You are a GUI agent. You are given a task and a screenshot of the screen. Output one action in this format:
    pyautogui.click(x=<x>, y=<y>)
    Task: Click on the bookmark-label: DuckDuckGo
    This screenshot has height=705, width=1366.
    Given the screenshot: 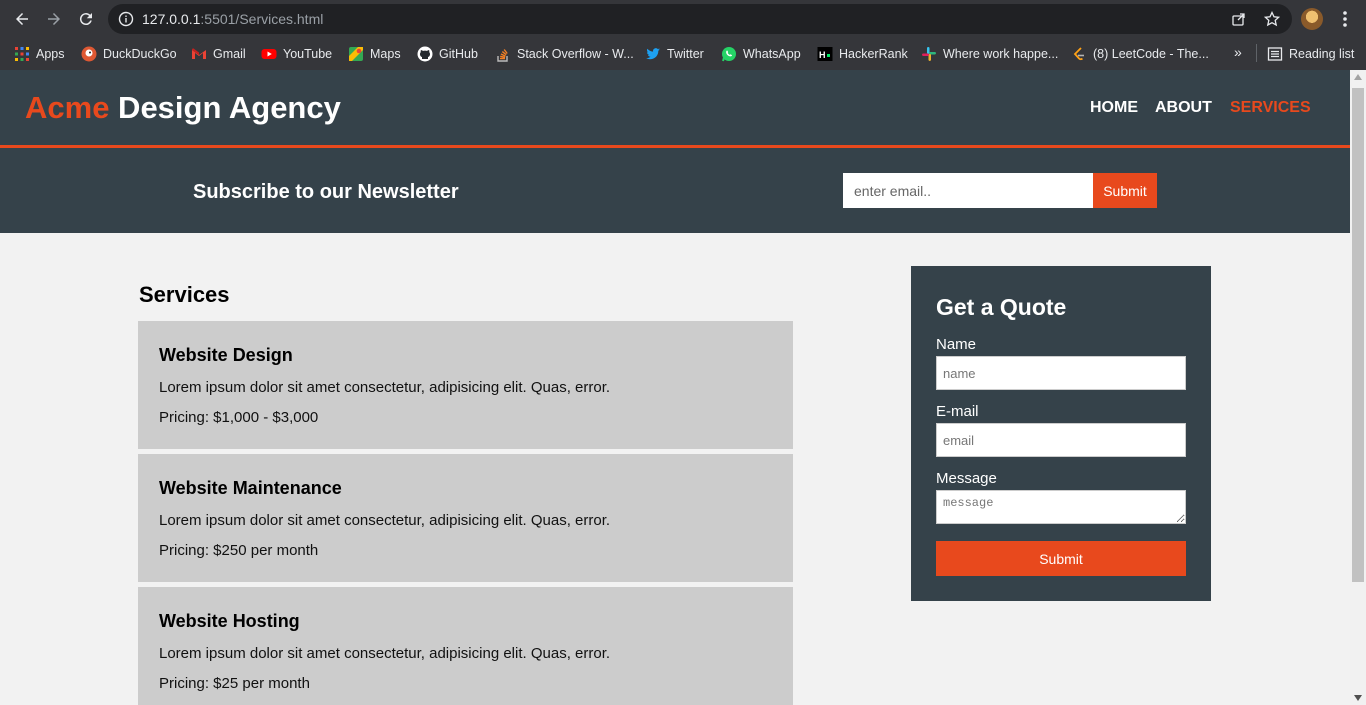 What is the action you would take?
    pyautogui.click(x=140, y=54)
    